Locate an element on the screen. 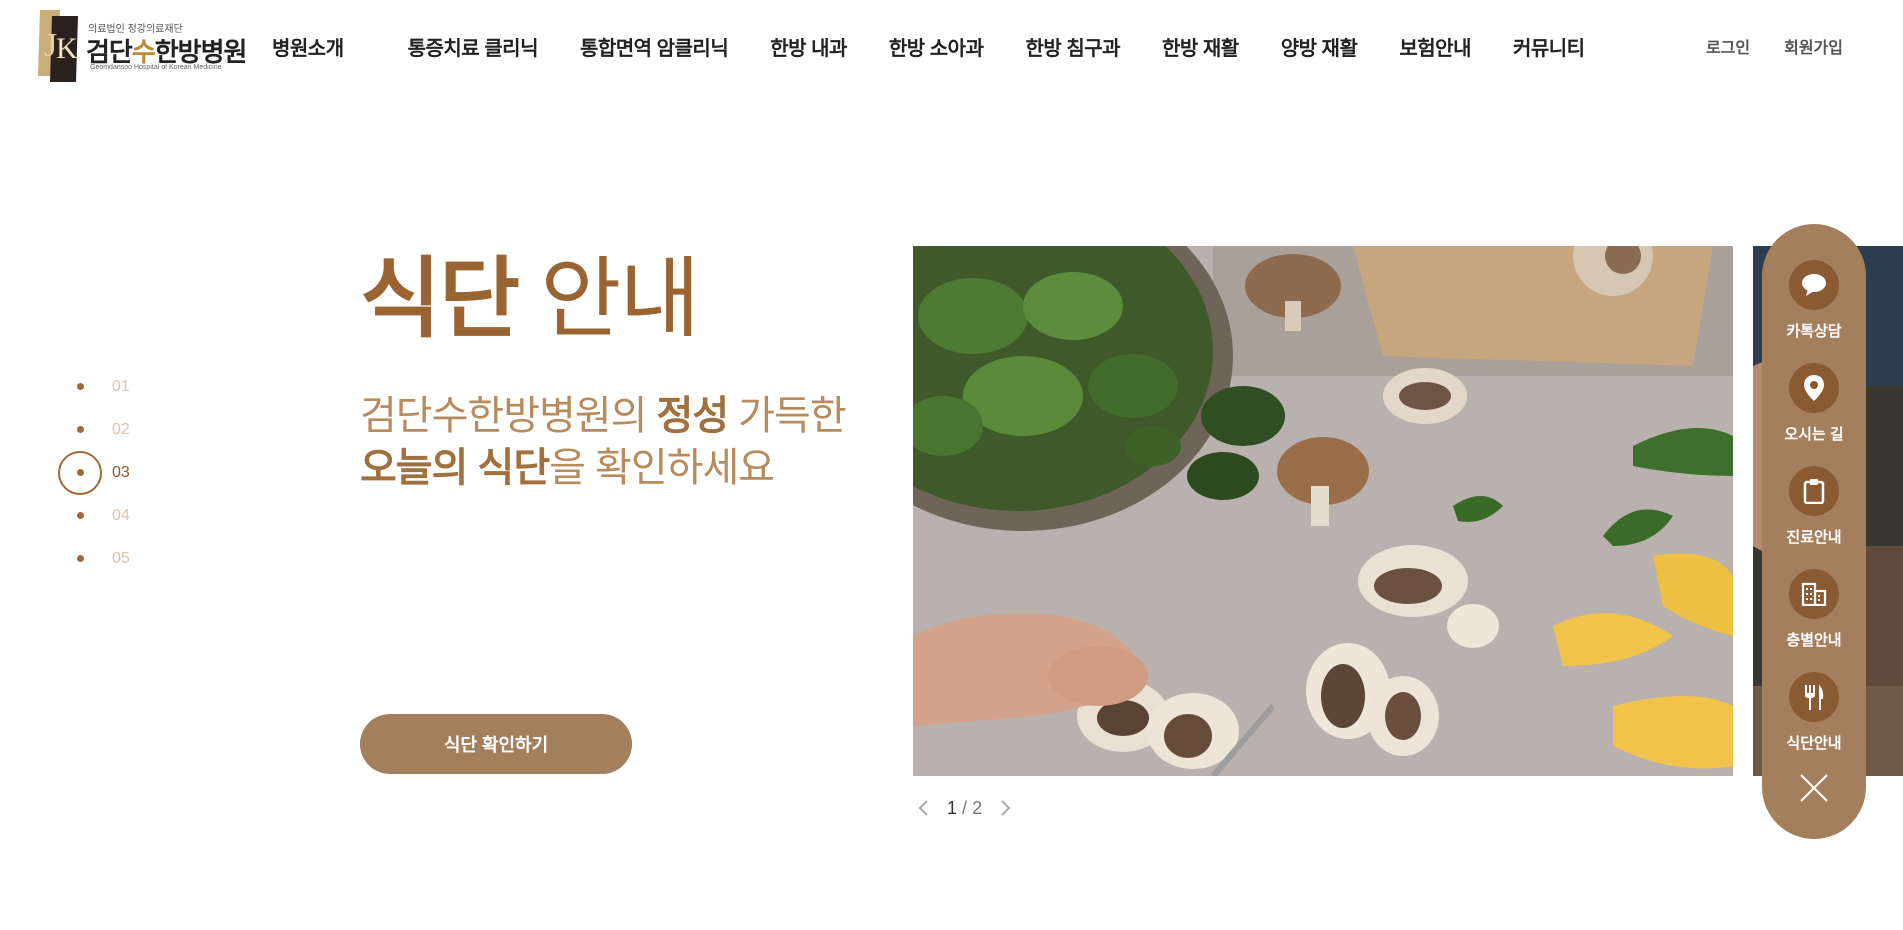 Image resolution: width=1903 pixels, height=930 pixels. slide-prev-button is located at coordinates (923, 808).